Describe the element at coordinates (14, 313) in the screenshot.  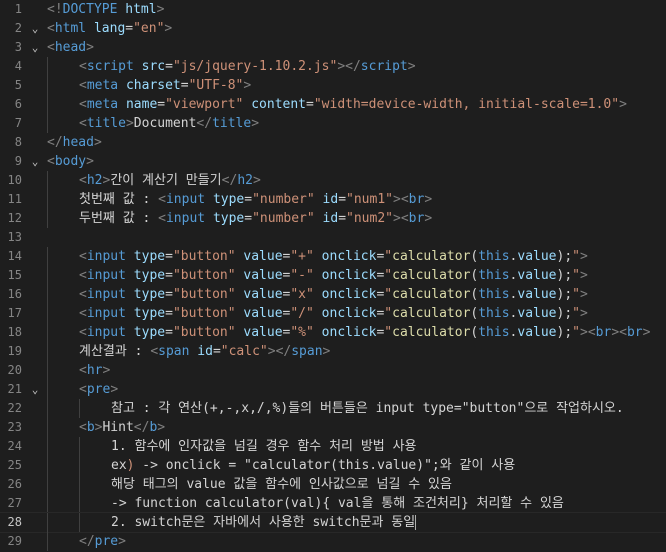
I see `line-number: 17` at that location.